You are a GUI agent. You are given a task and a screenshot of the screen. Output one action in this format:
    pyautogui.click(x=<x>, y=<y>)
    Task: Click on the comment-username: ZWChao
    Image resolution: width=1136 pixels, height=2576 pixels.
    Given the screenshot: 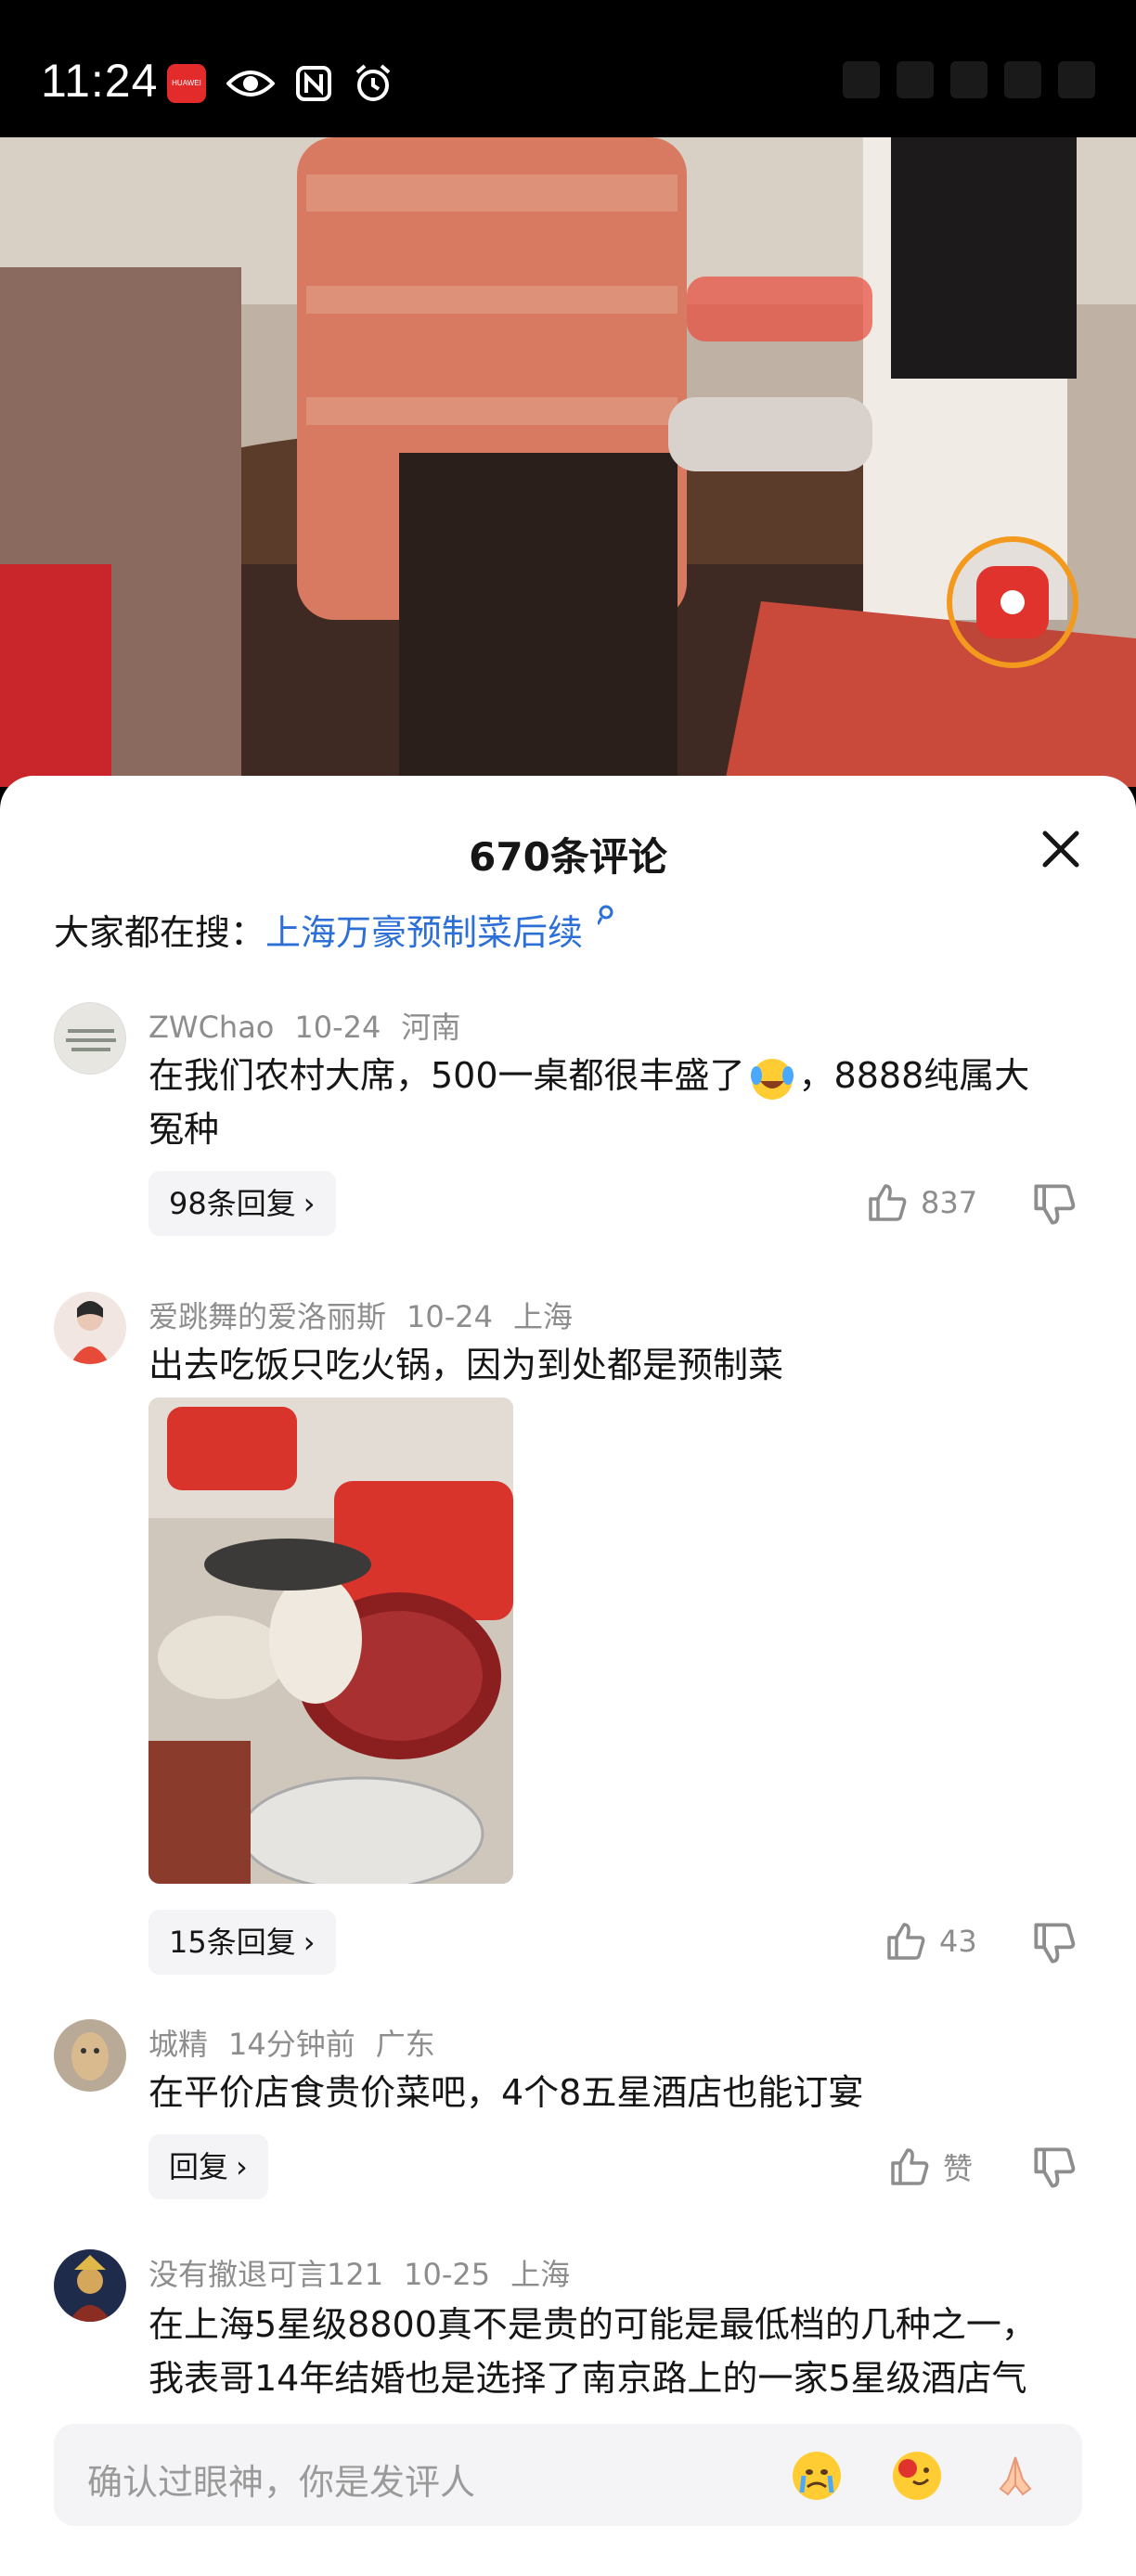 What is the action you would take?
    pyautogui.click(x=211, y=1027)
    